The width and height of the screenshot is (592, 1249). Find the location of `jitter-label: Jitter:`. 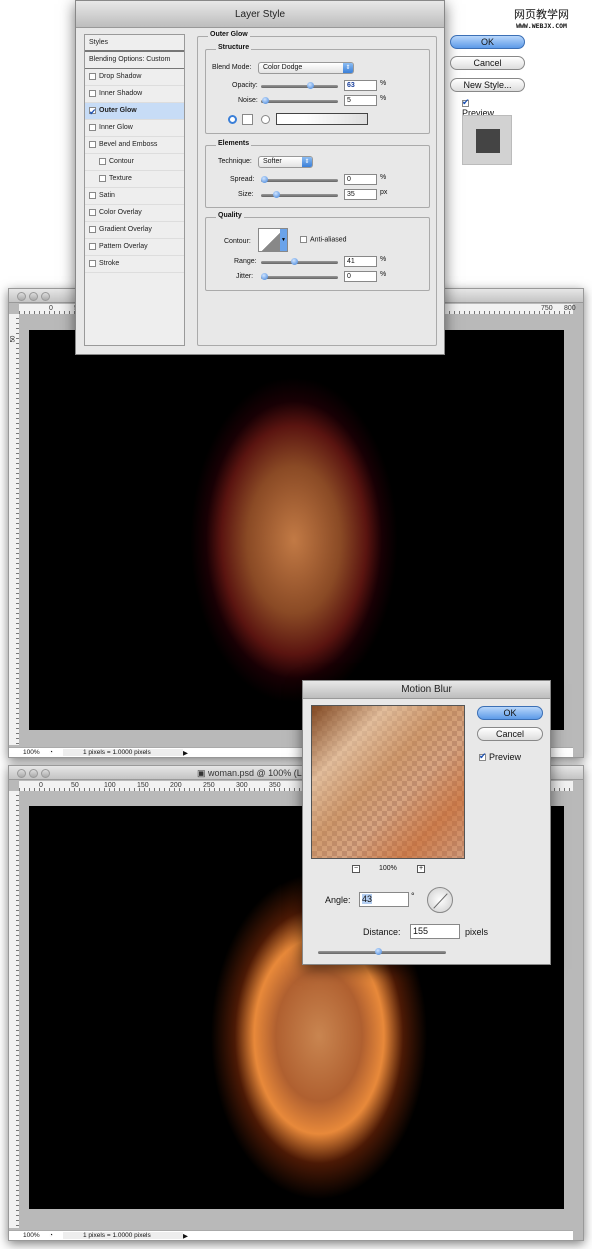

jitter-label: Jitter: is located at coordinates (245, 276).